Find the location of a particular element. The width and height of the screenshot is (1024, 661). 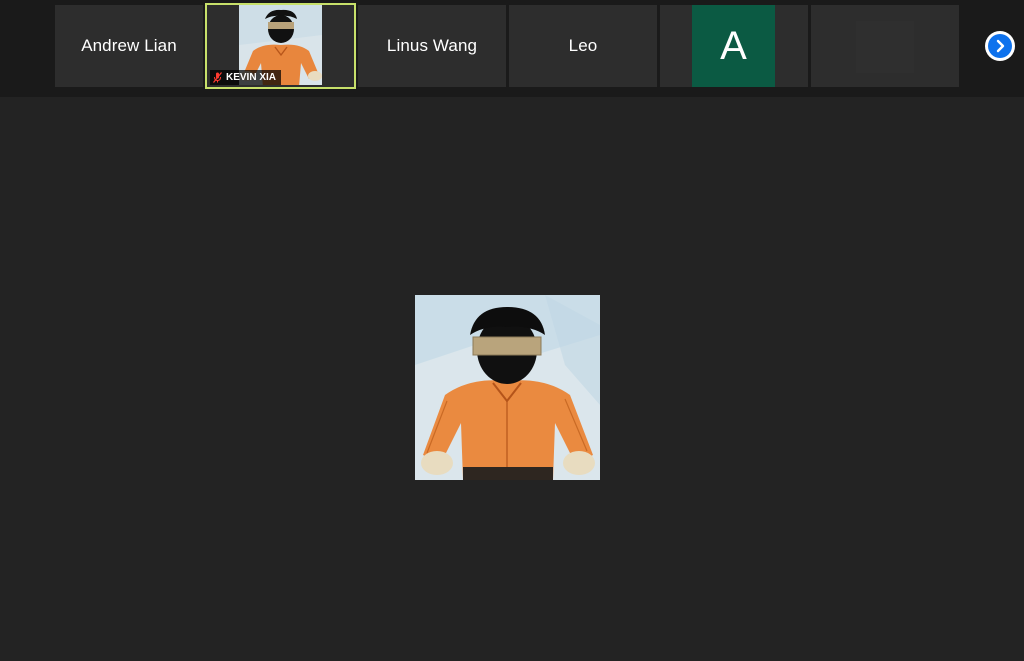

participant-tile-andrew-lian: Andrew Lian is located at coordinates (129, 46).